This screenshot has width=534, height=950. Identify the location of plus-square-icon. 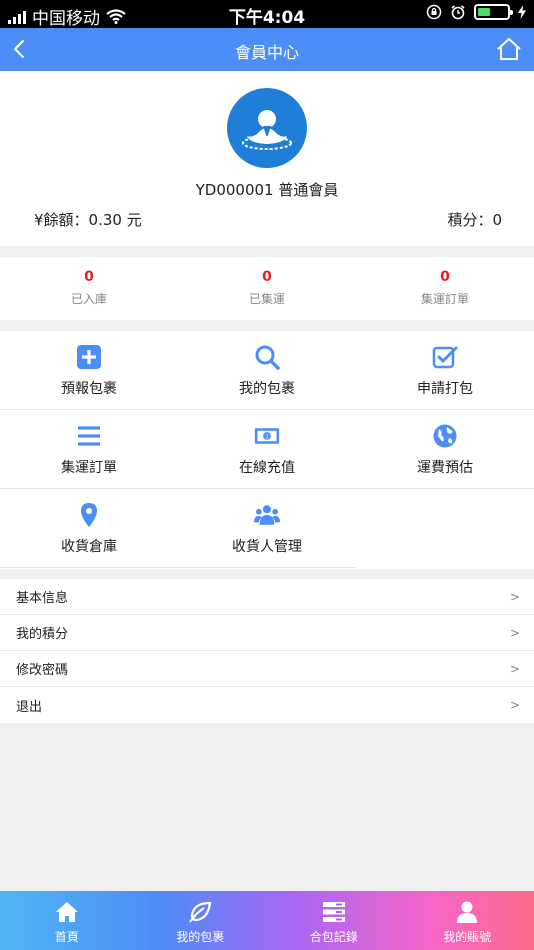
(89, 357).